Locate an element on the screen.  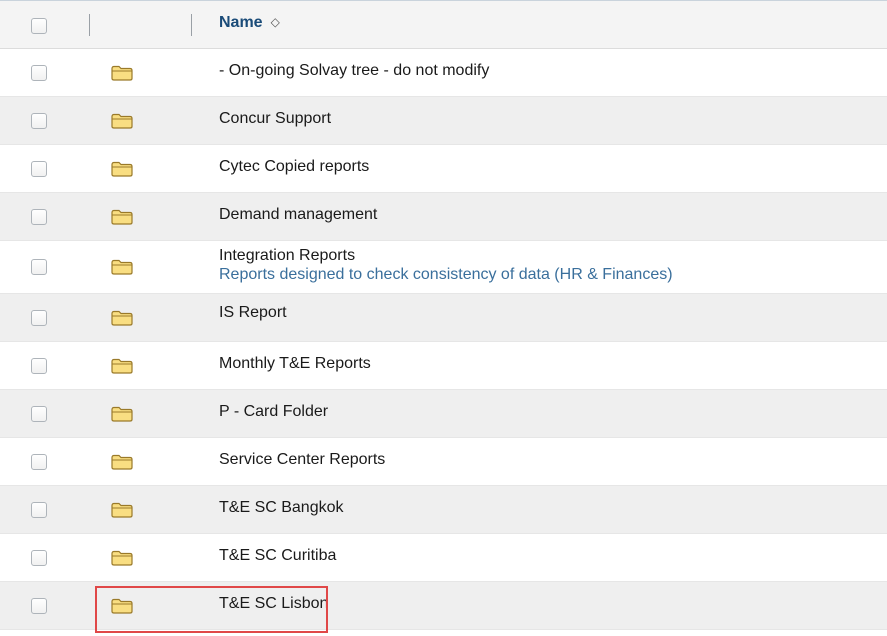
name-column-label: Name is located at coordinates (241, 22).